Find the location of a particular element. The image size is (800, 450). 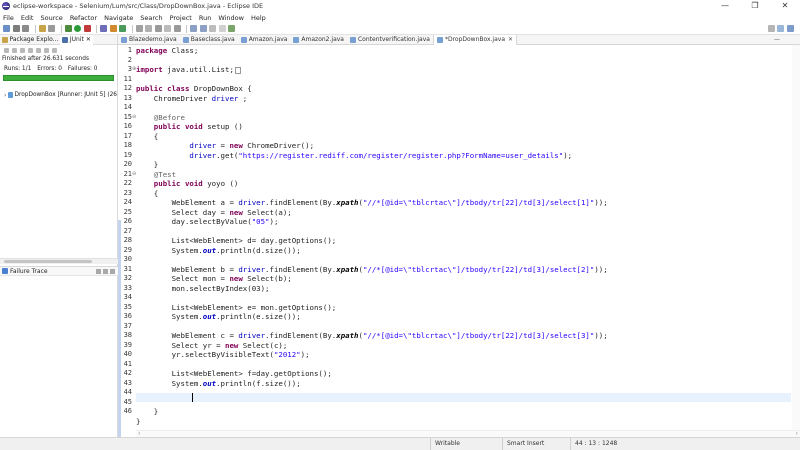

menu-project: Project is located at coordinates (181, 18).